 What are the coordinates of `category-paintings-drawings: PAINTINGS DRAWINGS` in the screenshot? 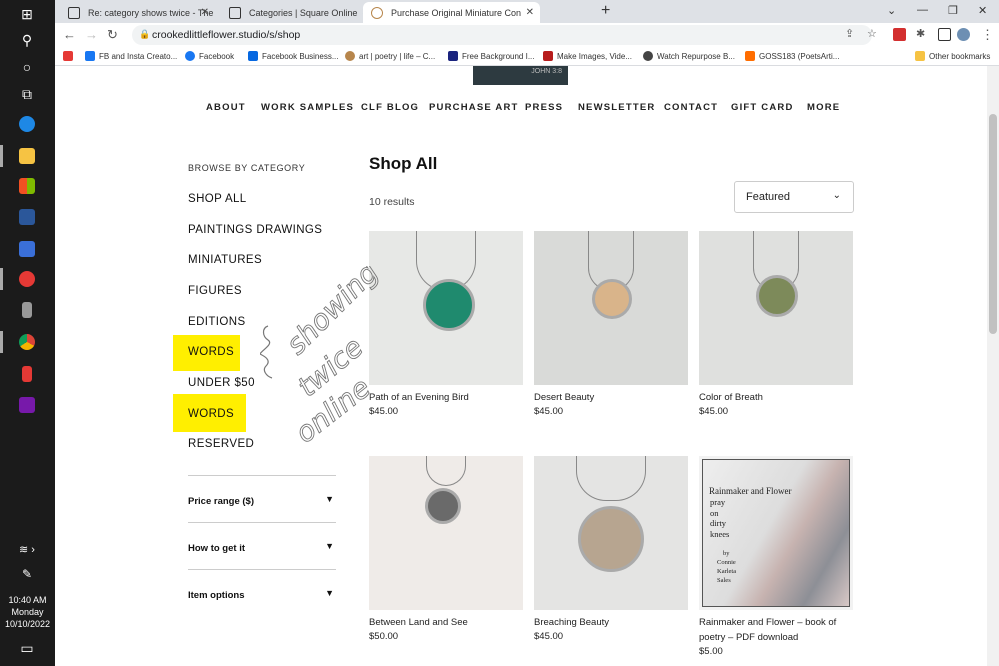 It's located at (255, 230).